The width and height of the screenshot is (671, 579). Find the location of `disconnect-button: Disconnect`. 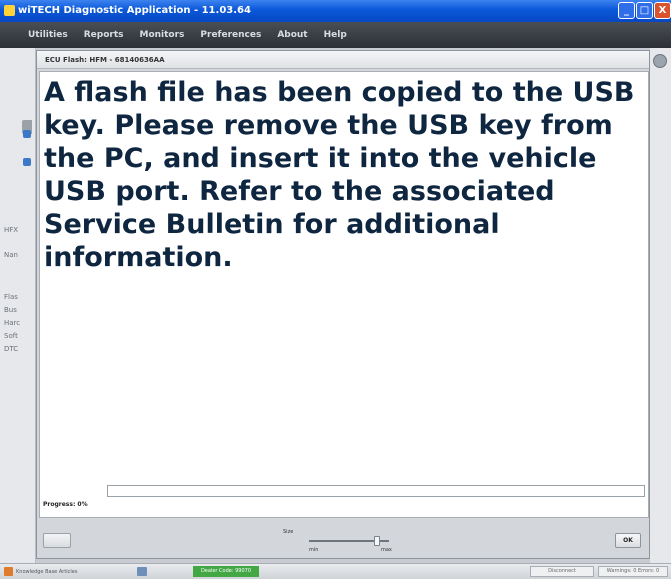

disconnect-button: Disconnect is located at coordinates (562, 571).